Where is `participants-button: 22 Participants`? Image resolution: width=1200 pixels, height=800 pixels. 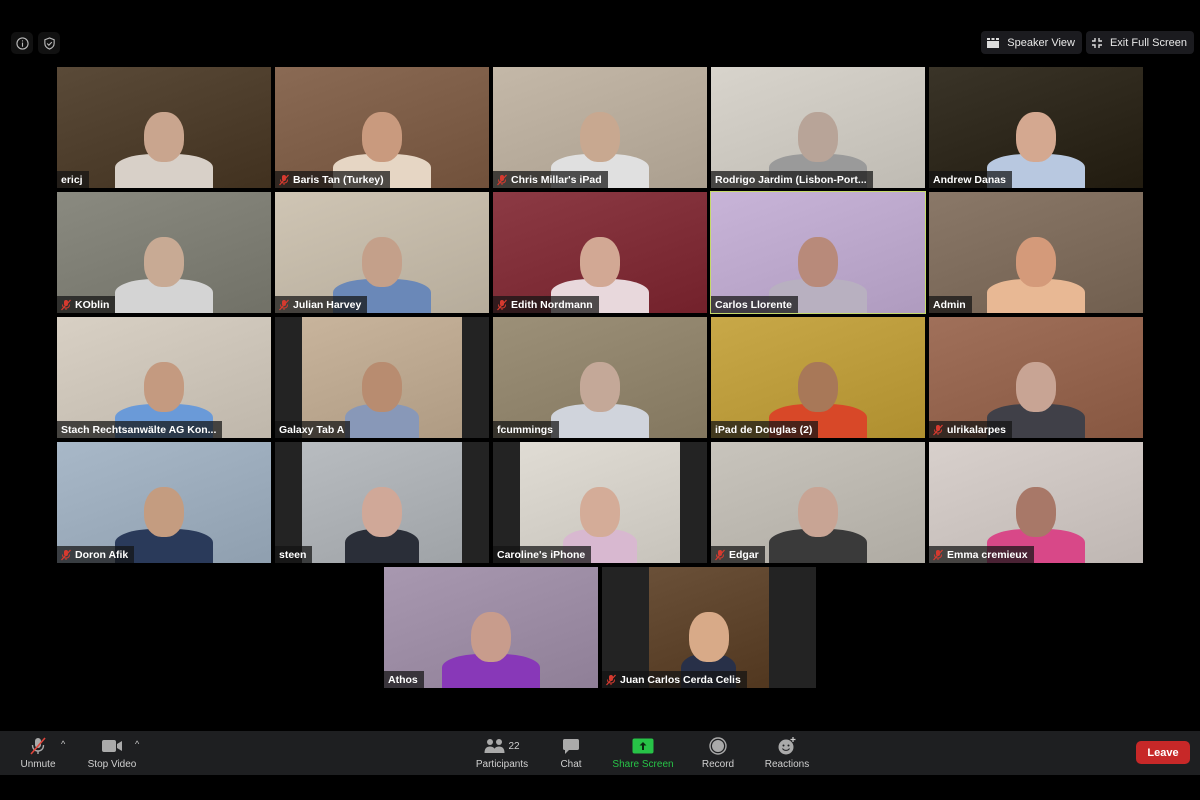
participants-button: 22 Participants is located at coordinates (502, 753).